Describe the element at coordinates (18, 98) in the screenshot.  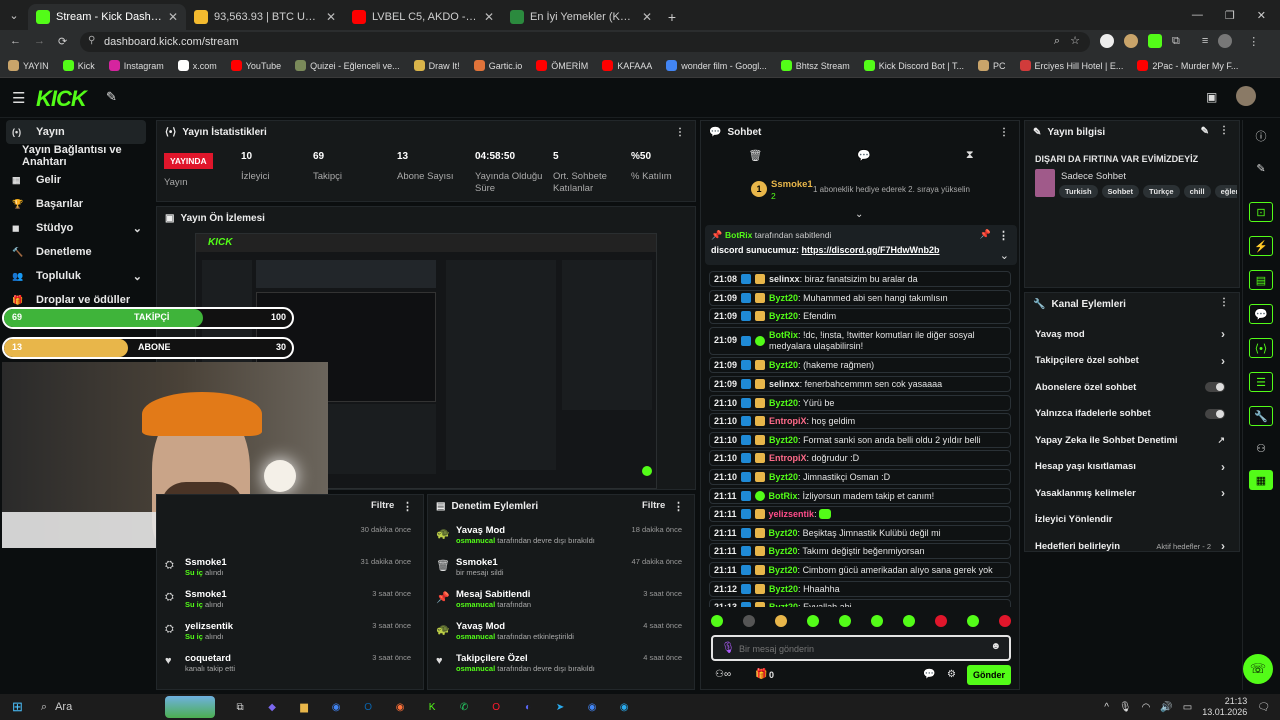
I see `hamburger-menu-icon: ☰` at that location.